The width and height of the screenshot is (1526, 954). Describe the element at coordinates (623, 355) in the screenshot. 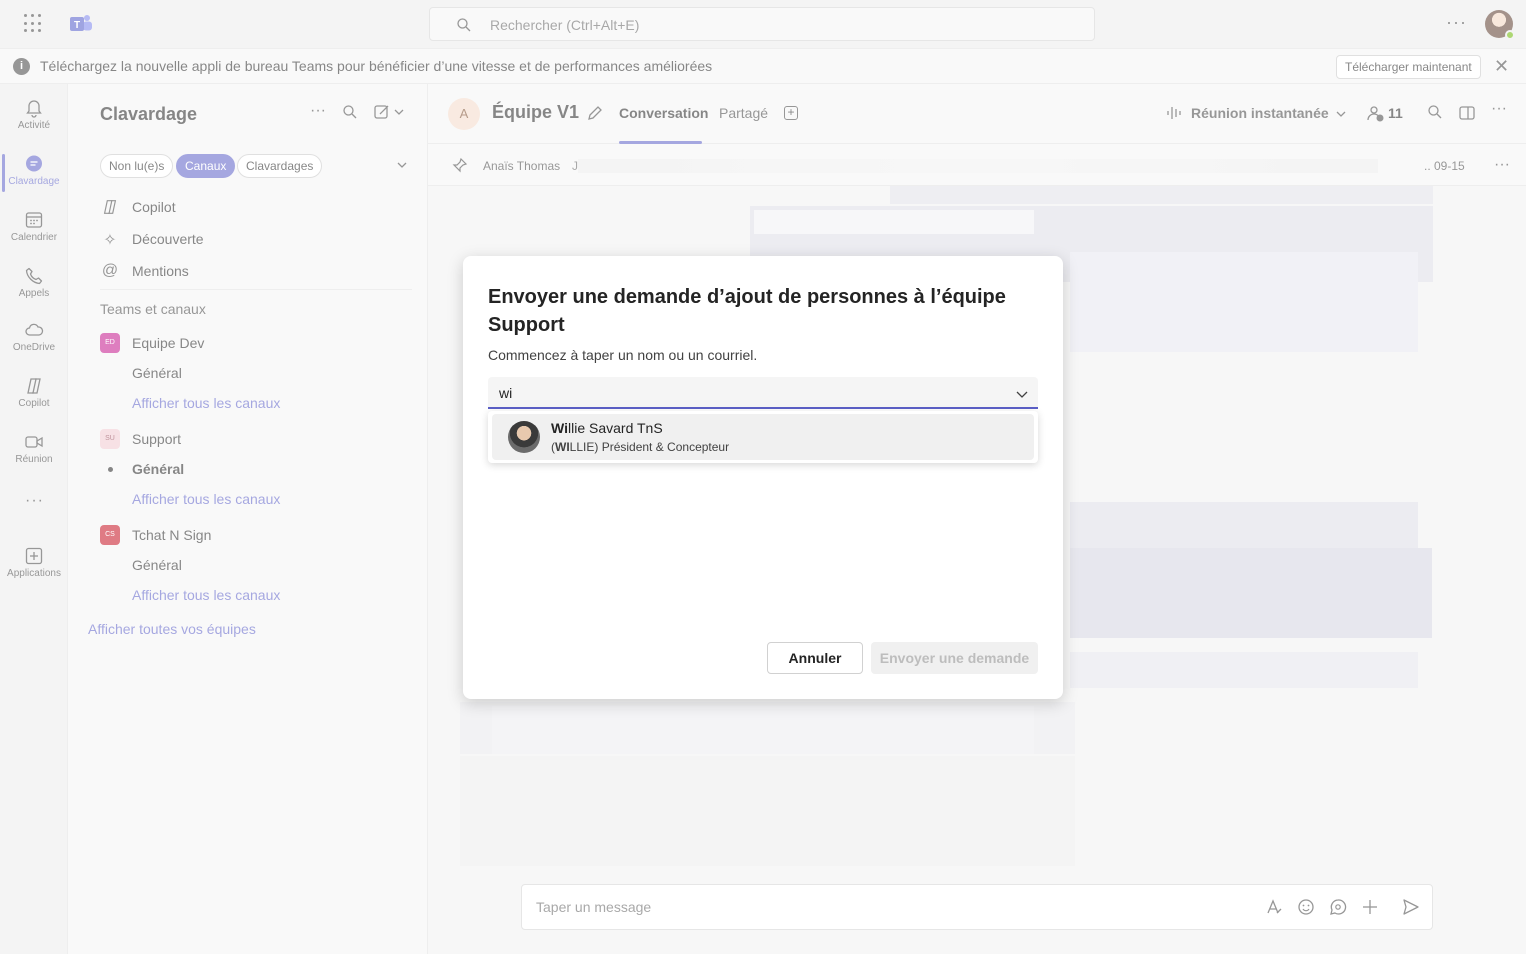

I see `dialog-subtitle: Commencez à taper un nom ou un courriel.` at that location.